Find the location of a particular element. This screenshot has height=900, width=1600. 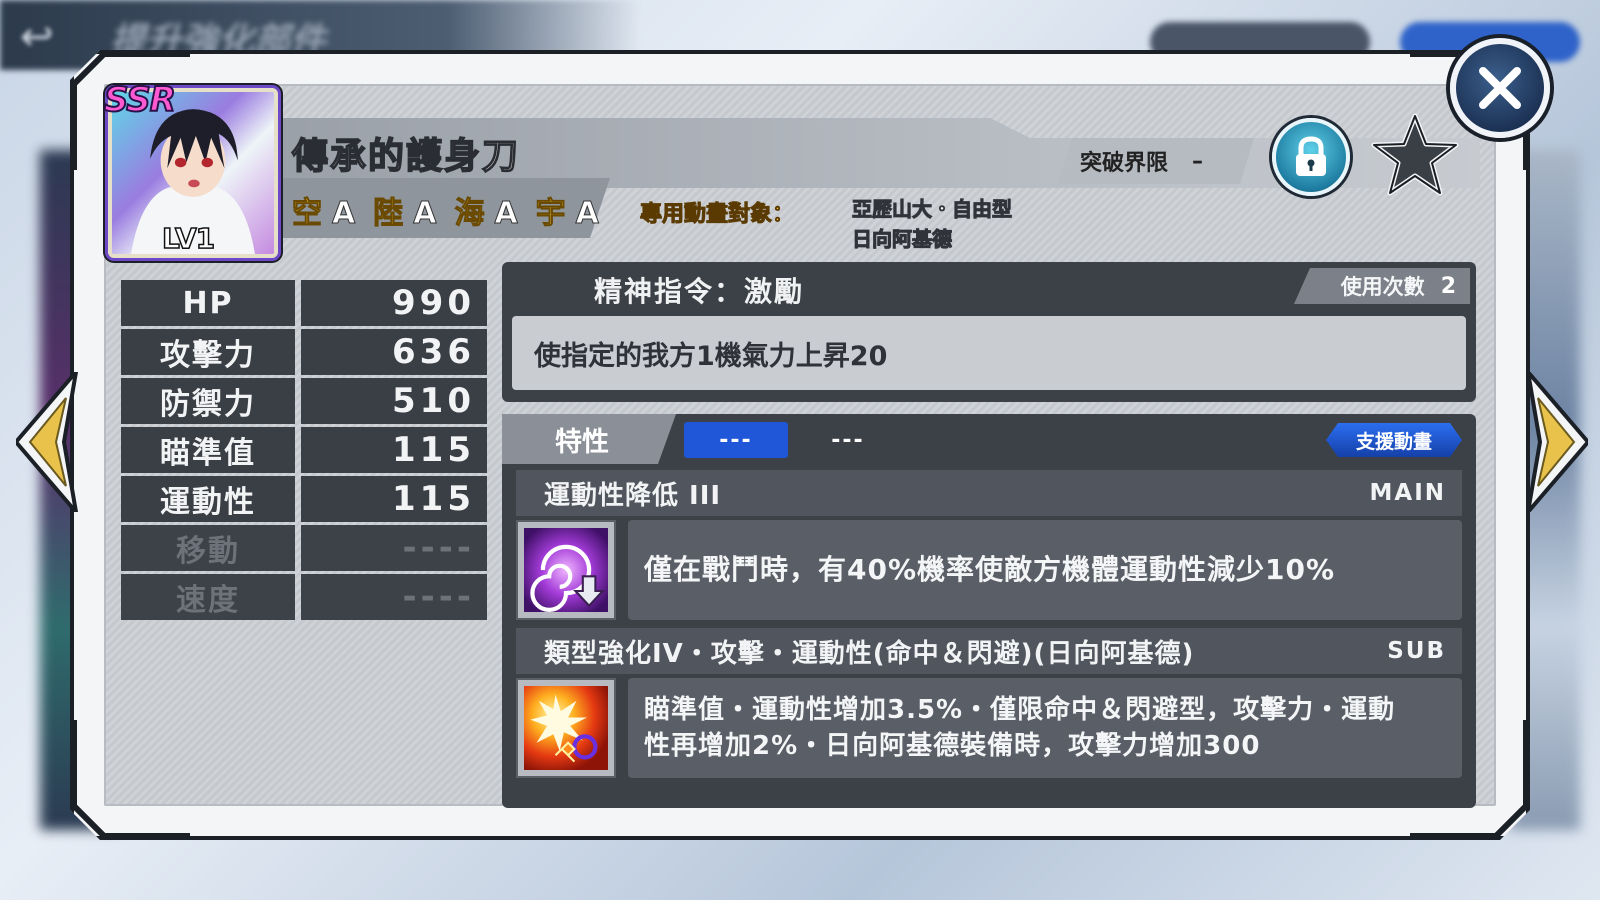

spirit-command-panel: 精神指令：激勵 使用次數 2 使指定的我方1機氣力上昇20 is located at coordinates (989, 332).